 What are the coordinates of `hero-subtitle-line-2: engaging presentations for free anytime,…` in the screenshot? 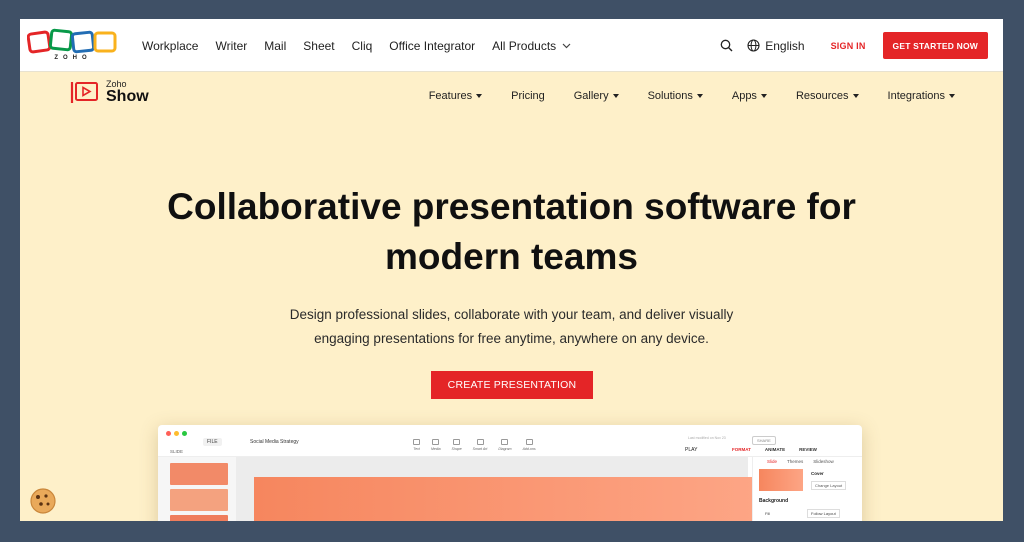 It's located at (511, 338).